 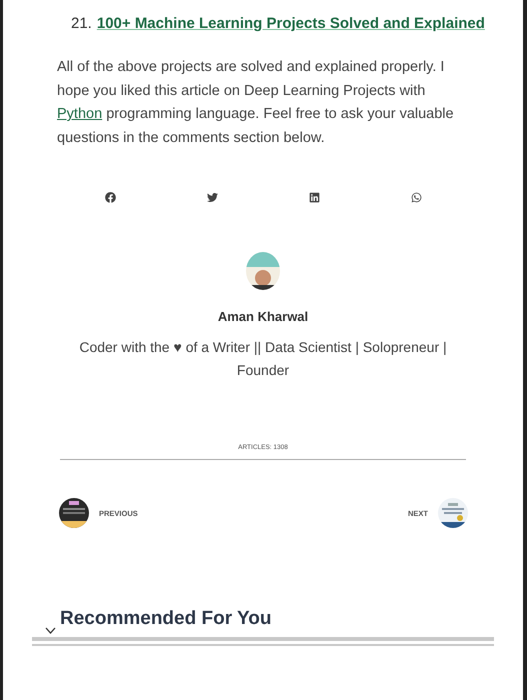 What do you see at coordinates (110, 197) in the screenshot?
I see `facebook-icon` at bounding box center [110, 197].